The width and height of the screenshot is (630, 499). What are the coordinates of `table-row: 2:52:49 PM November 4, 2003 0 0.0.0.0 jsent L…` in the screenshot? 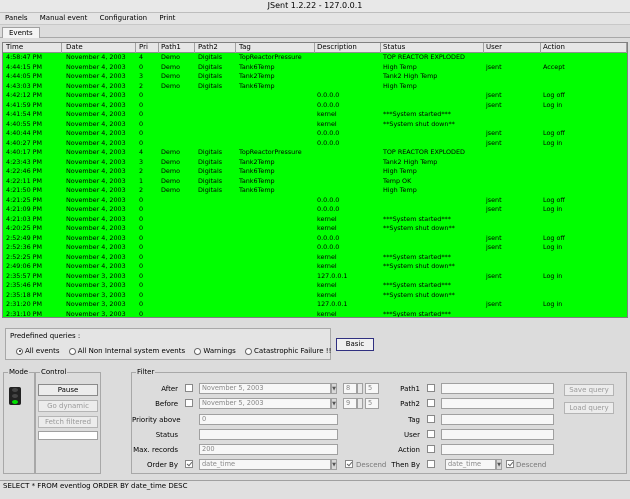 It's located at (315, 239).